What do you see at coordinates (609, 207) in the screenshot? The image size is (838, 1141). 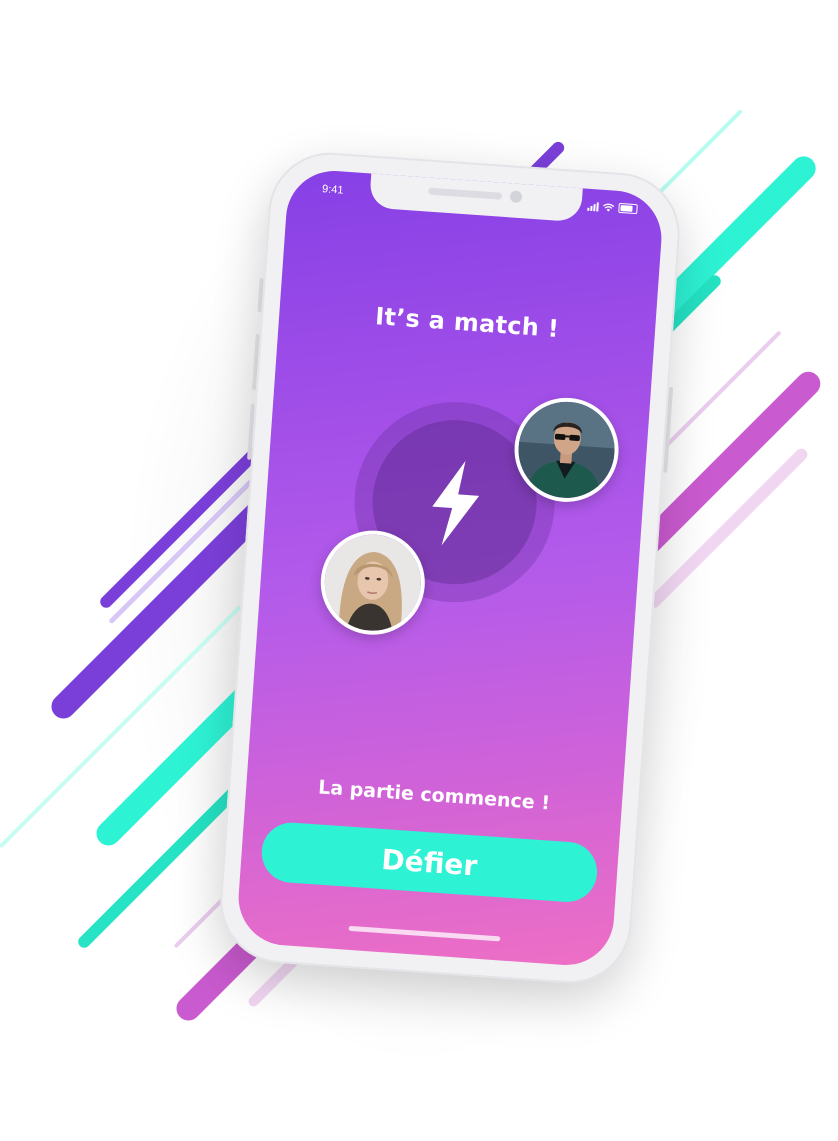 I see `wifi-icon` at bounding box center [609, 207].